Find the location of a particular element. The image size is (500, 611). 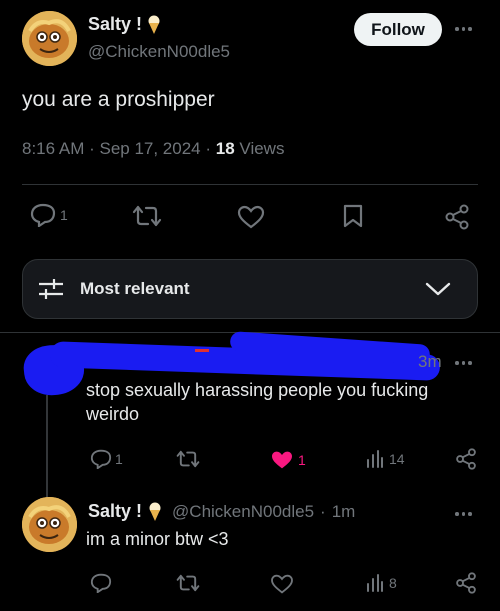

like-count: 1 is located at coordinates (302, 460).